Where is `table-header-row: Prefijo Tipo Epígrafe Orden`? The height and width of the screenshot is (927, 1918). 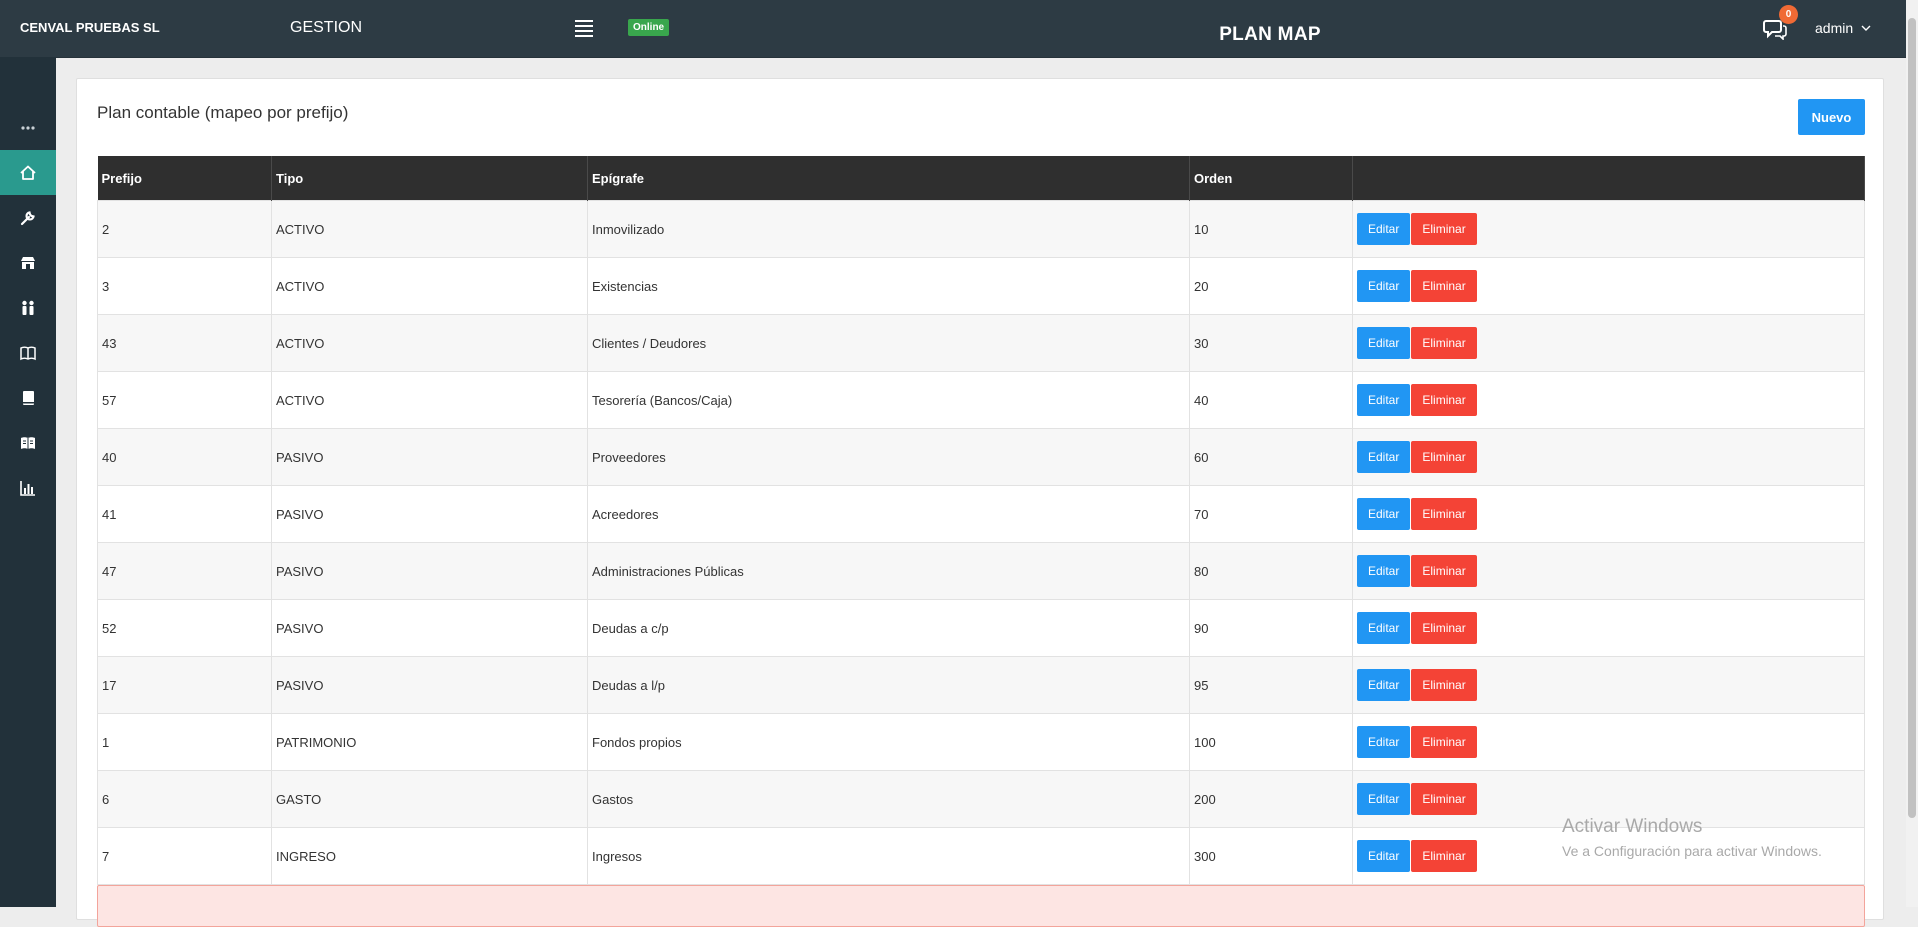
table-header-row: Prefijo Tipo Epígrafe Orden is located at coordinates (981, 178).